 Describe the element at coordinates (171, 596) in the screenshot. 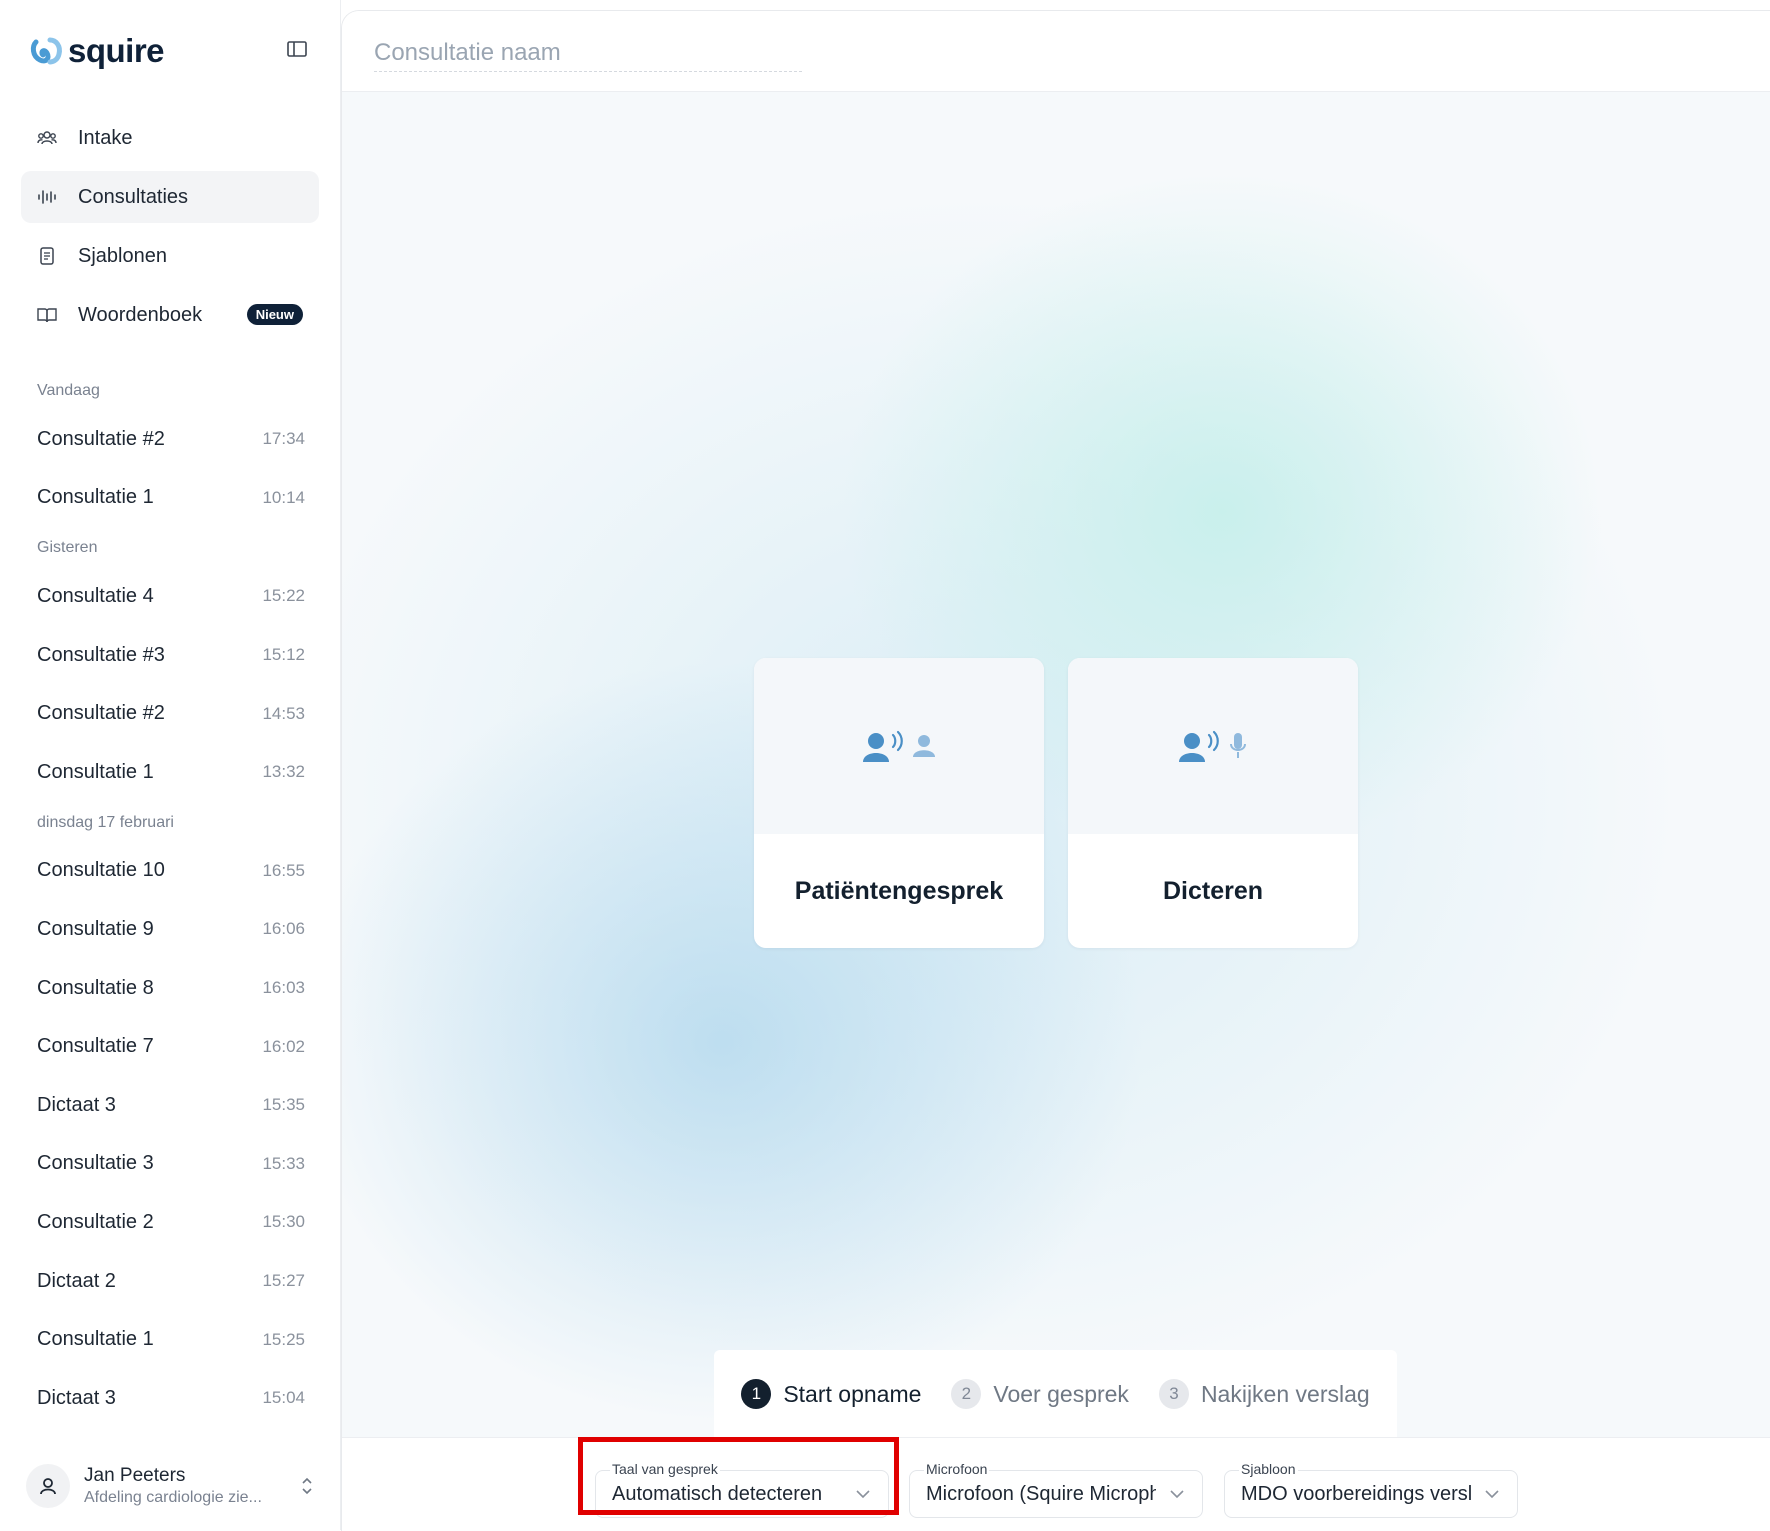

I see `history-item: Consultatie 4 15:22` at that location.